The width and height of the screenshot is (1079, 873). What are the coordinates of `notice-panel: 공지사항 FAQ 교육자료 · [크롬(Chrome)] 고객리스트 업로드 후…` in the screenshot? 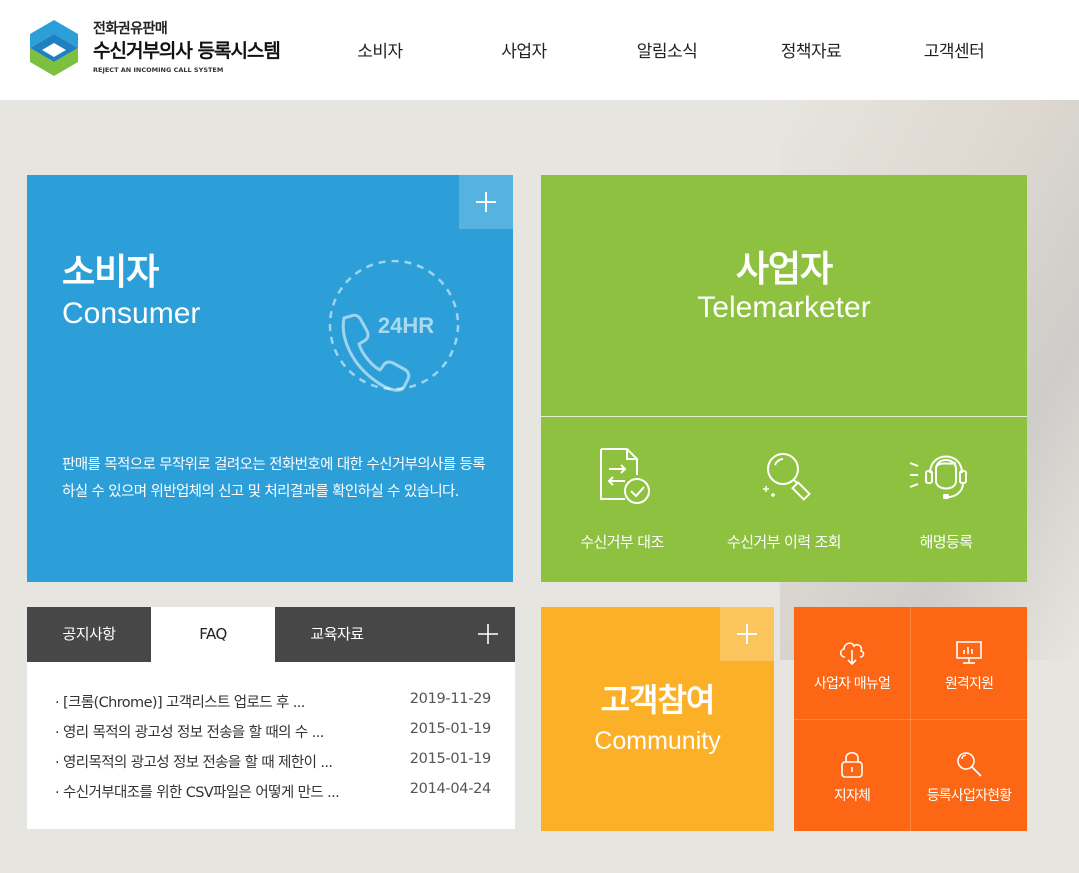 It's located at (271, 718).